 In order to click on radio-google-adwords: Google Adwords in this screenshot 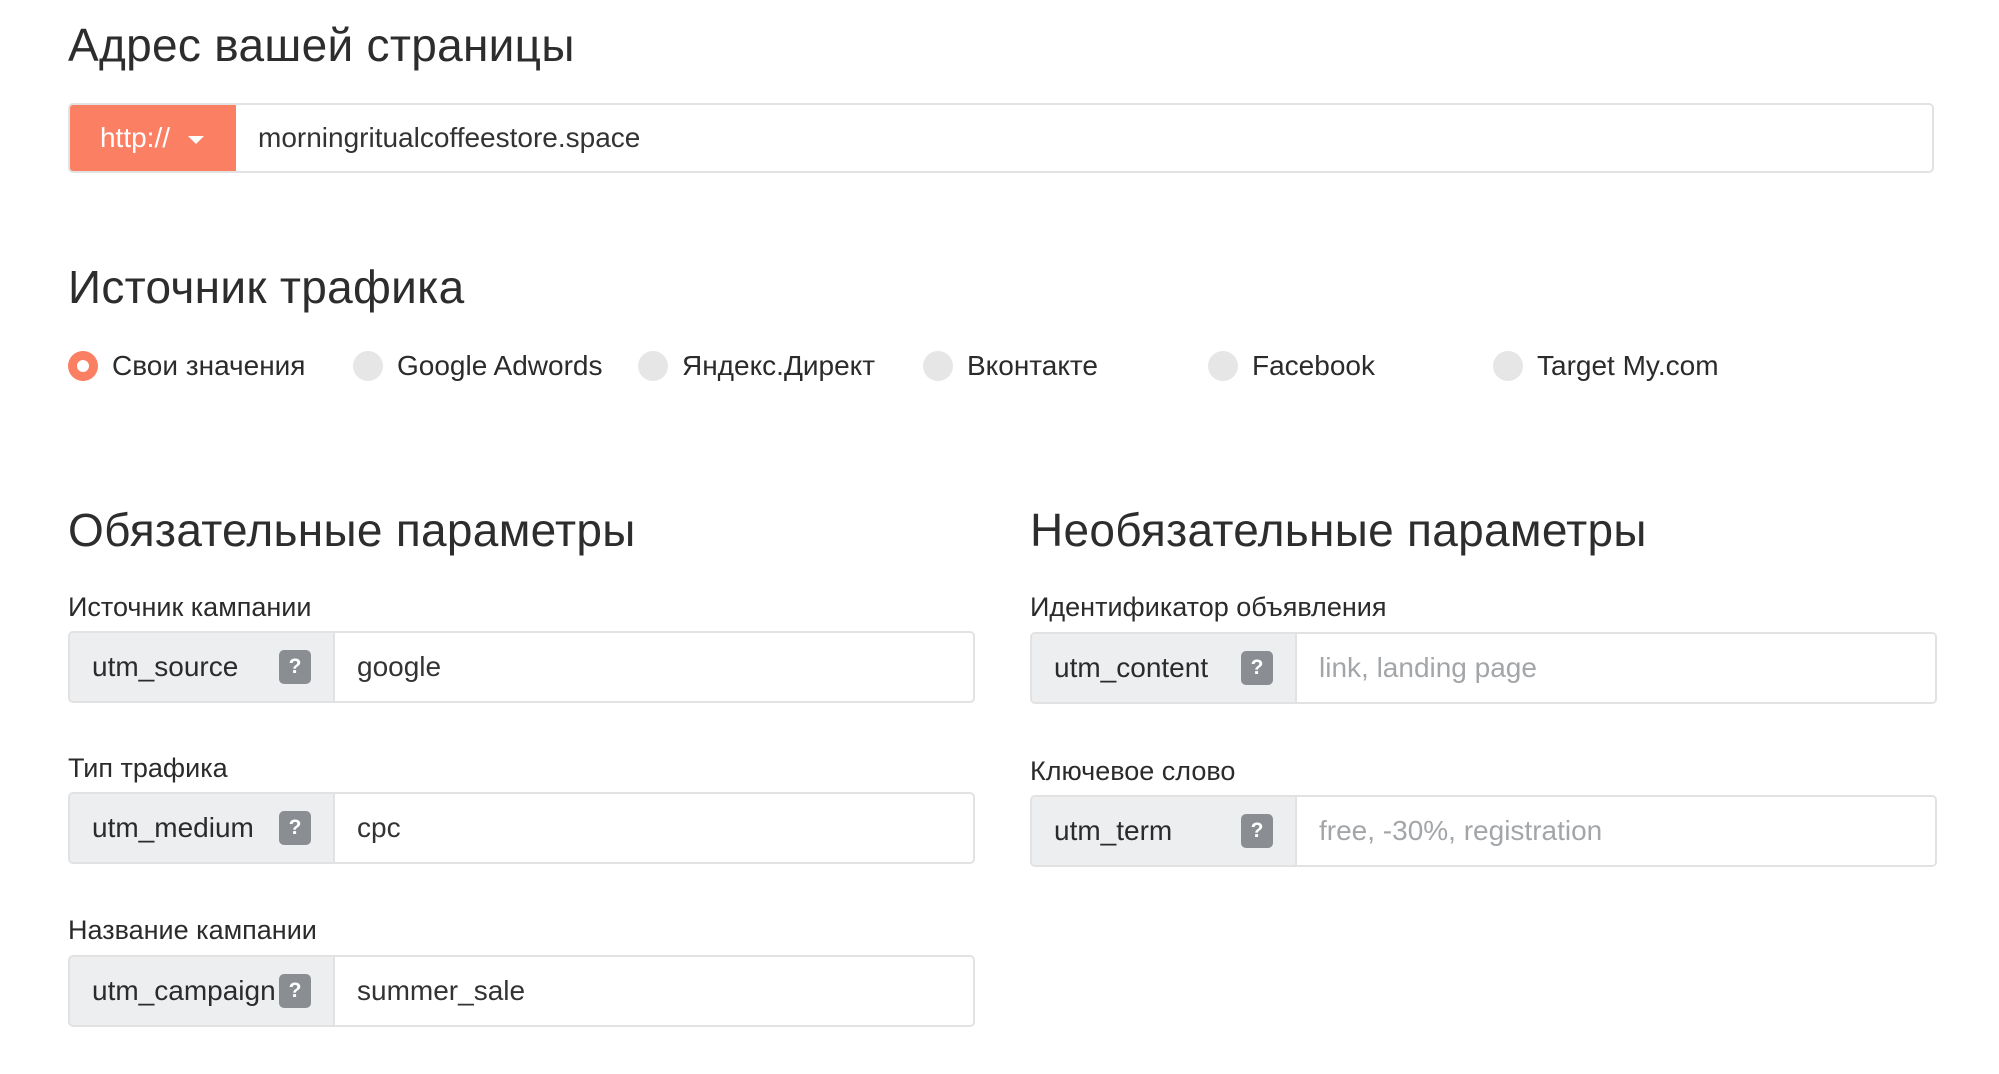, I will do `click(477, 366)`.